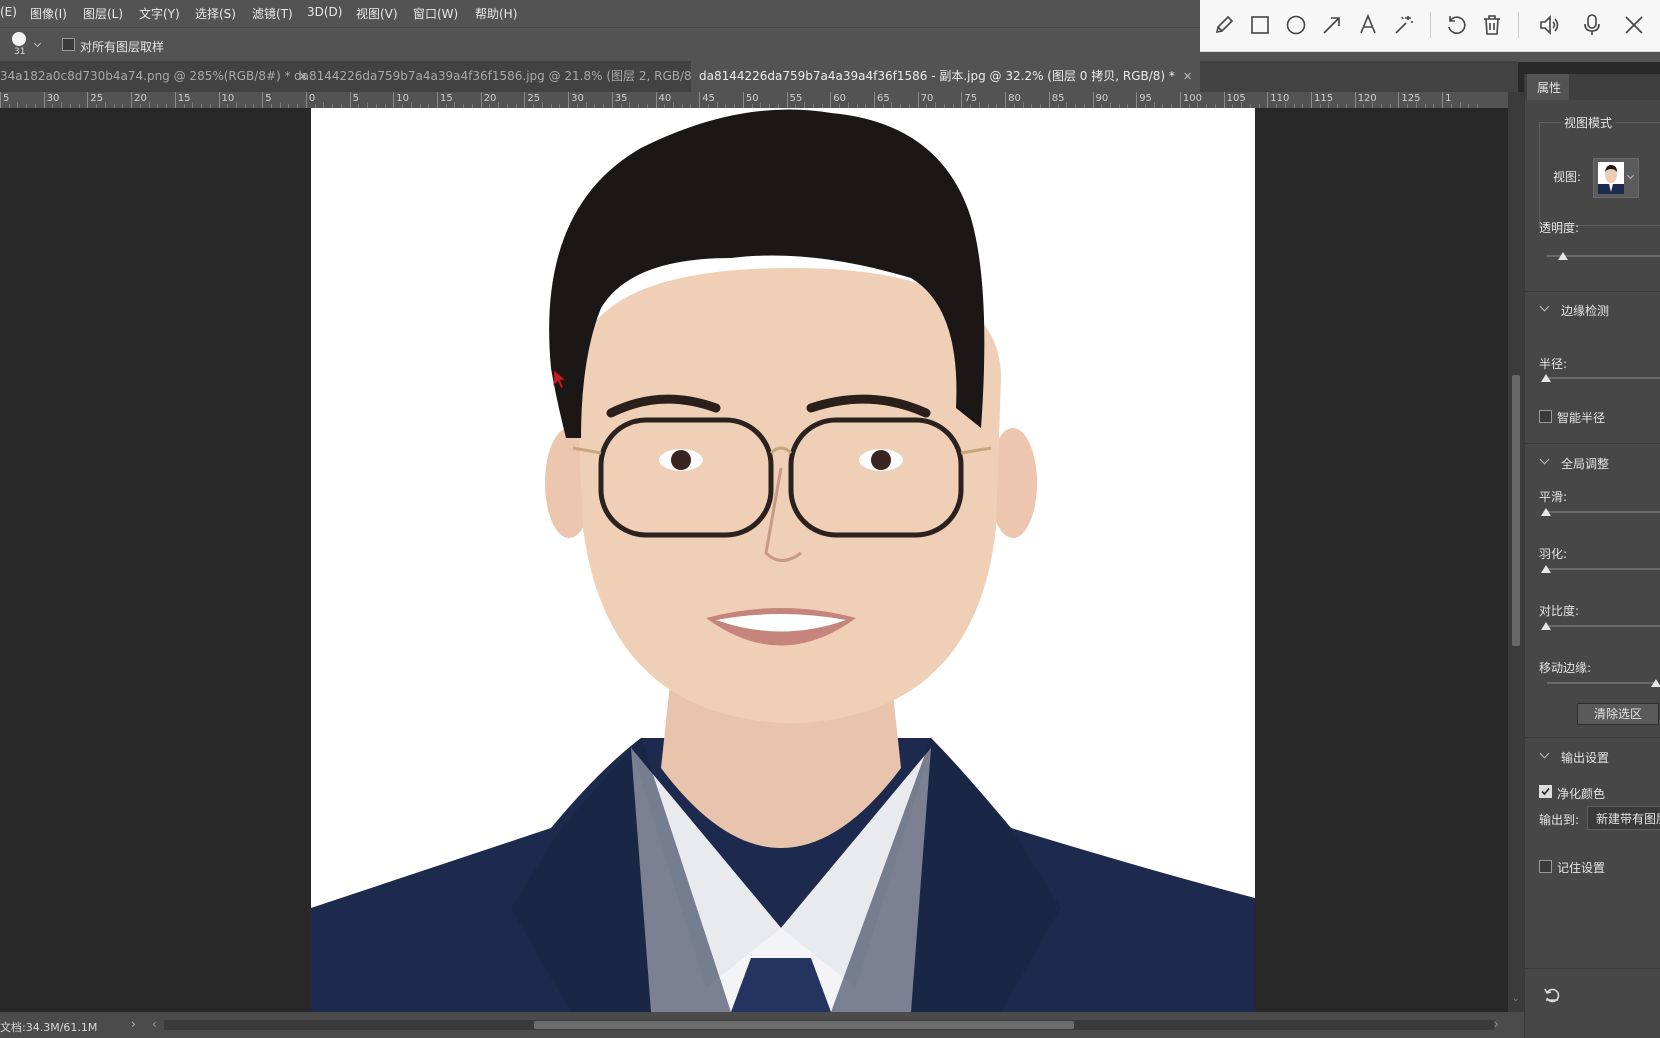 Image resolution: width=1660 pixels, height=1038 pixels. Describe the element at coordinates (1562, 256) in the screenshot. I see `opacity-slider-thumb` at that location.